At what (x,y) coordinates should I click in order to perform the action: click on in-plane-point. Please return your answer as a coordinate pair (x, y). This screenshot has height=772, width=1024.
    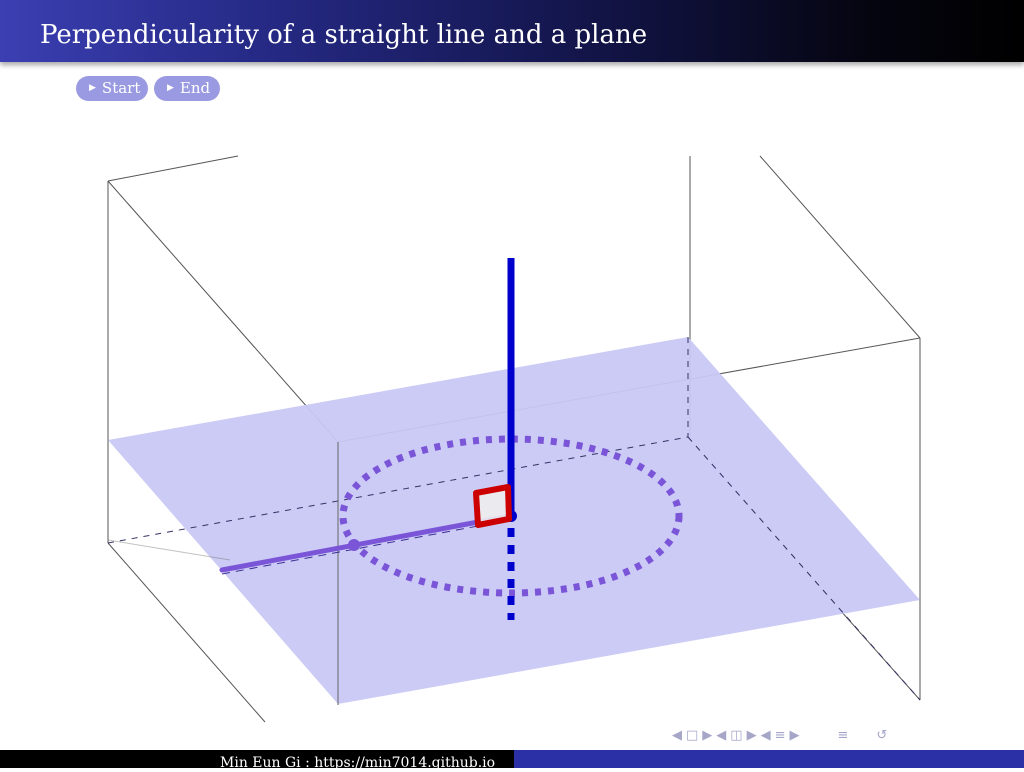
    Looking at the image, I should click on (354, 545).